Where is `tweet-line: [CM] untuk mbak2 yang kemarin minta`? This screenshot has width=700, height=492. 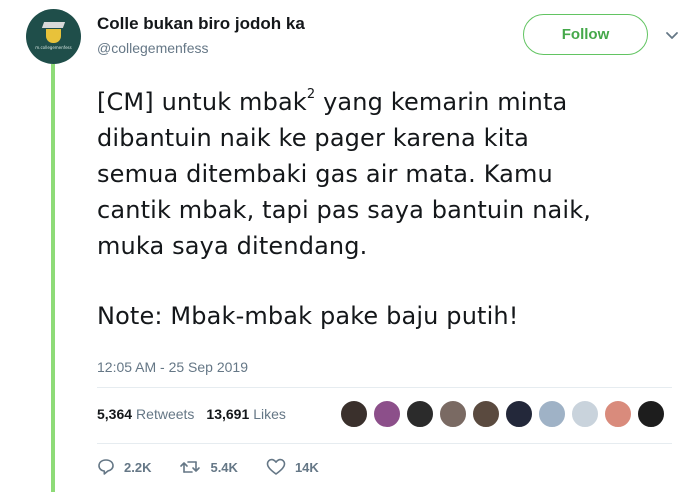 tweet-line: [CM] untuk mbak2 yang kemarin minta is located at coordinates (332, 101).